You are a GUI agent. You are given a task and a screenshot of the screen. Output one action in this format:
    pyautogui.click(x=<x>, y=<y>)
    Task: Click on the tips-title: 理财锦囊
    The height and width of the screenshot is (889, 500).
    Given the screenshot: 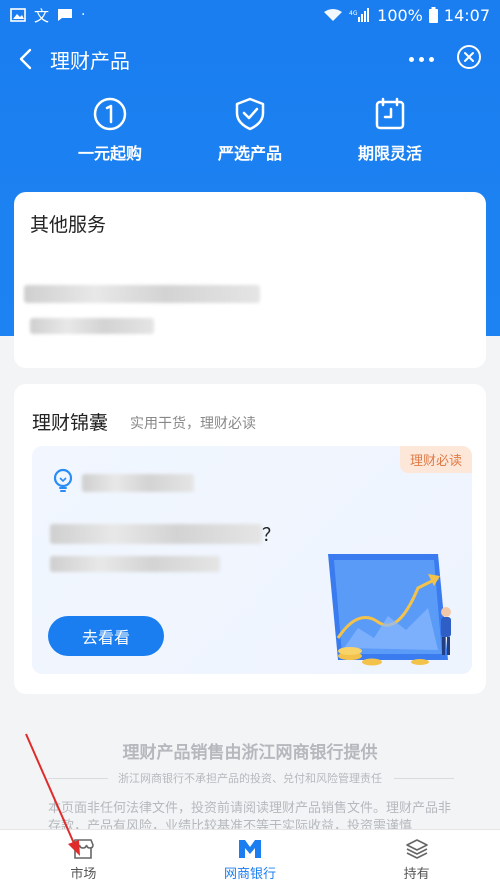 What is the action you would take?
    pyautogui.click(x=70, y=423)
    